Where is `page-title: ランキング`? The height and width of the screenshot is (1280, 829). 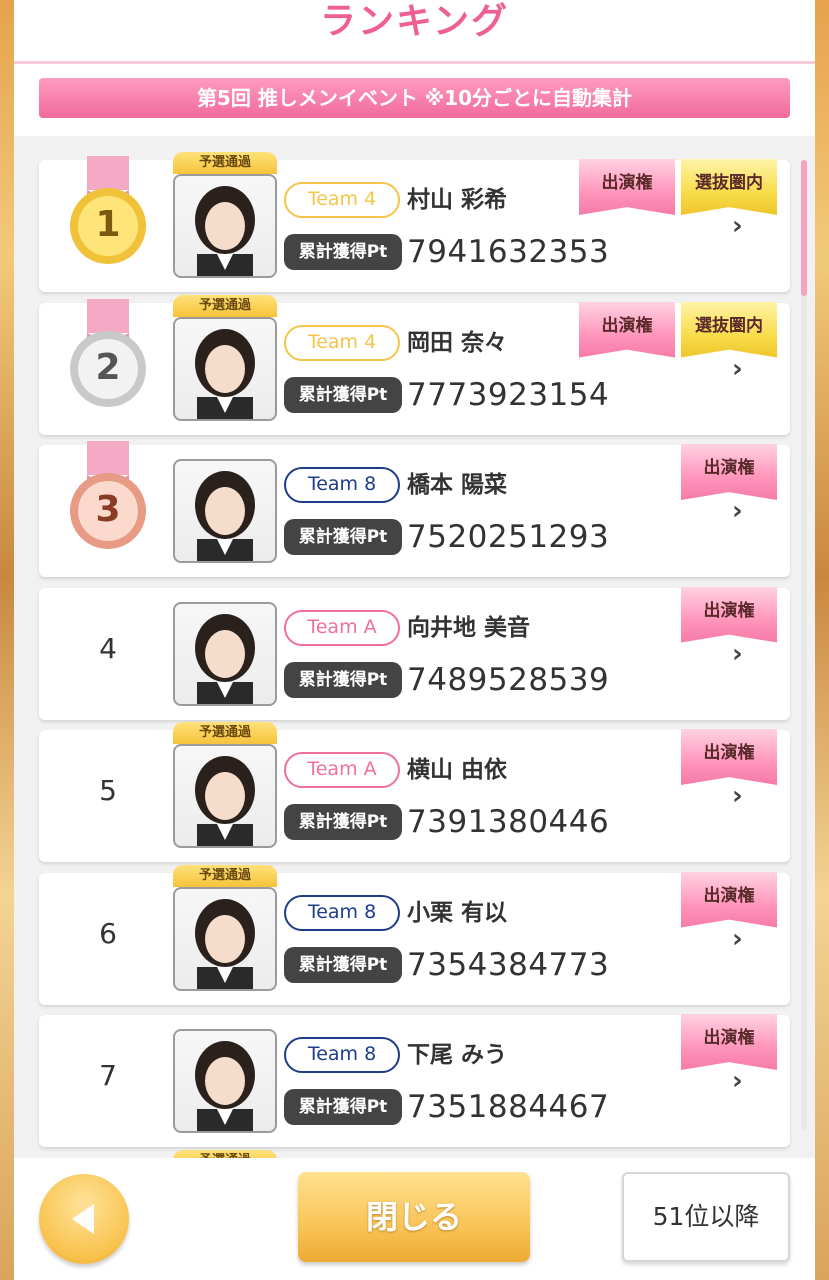 page-title: ランキング is located at coordinates (414, 21).